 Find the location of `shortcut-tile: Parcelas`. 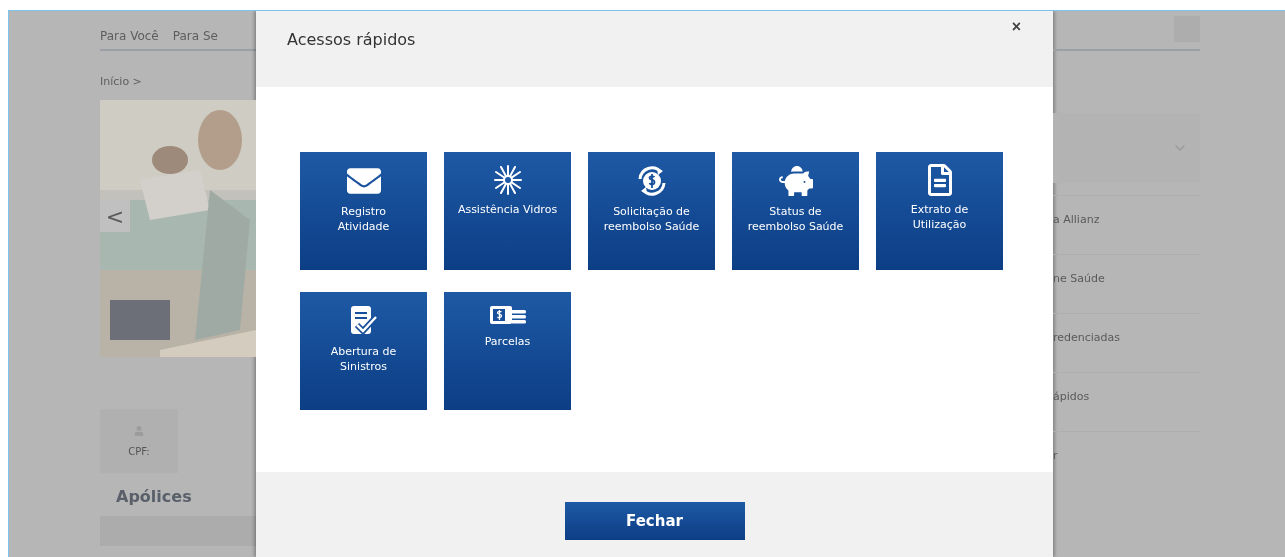

shortcut-tile: Parcelas is located at coordinates (507, 351).